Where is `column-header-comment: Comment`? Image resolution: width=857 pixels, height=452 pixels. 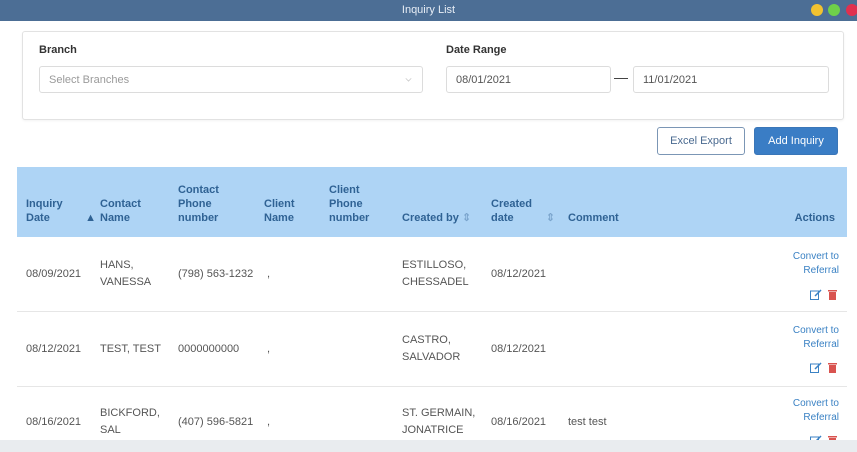 column-header-comment: Comment is located at coordinates (608, 202).